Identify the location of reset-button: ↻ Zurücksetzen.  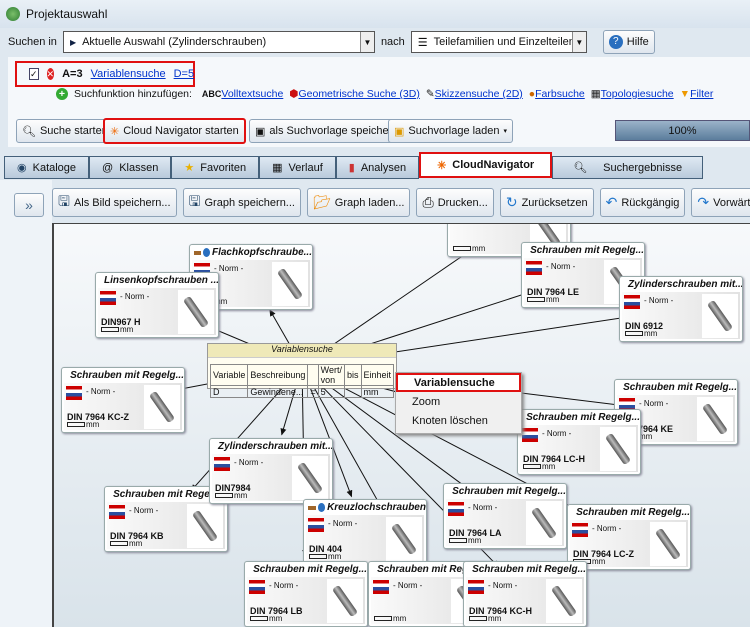
(546, 202).